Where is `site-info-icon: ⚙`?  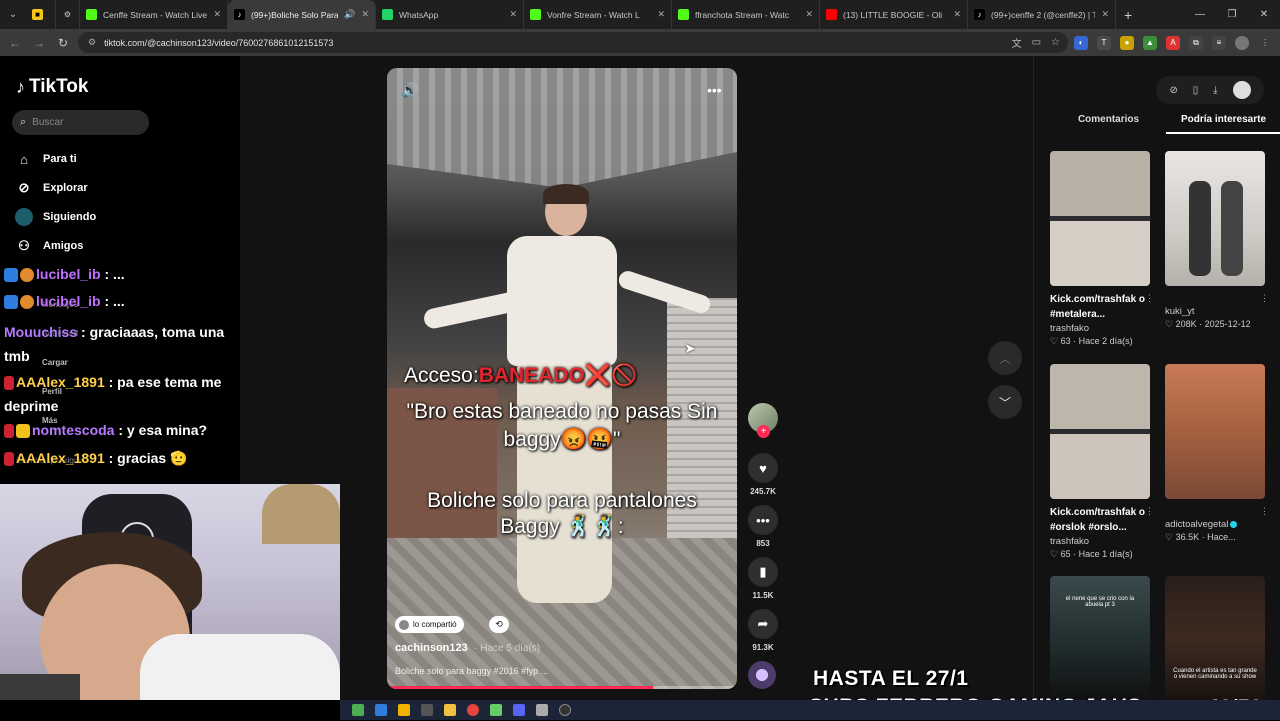 site-info-icon: ⚙ is located at coordinates (92, 42).